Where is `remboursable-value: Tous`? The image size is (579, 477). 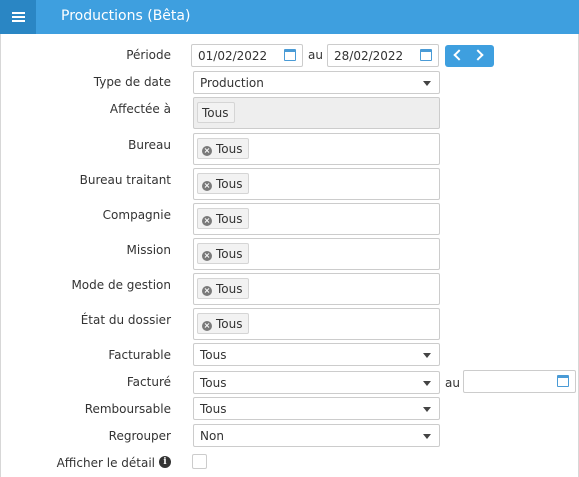
remboursable-value: Tous is located at coordinates (213, 409).